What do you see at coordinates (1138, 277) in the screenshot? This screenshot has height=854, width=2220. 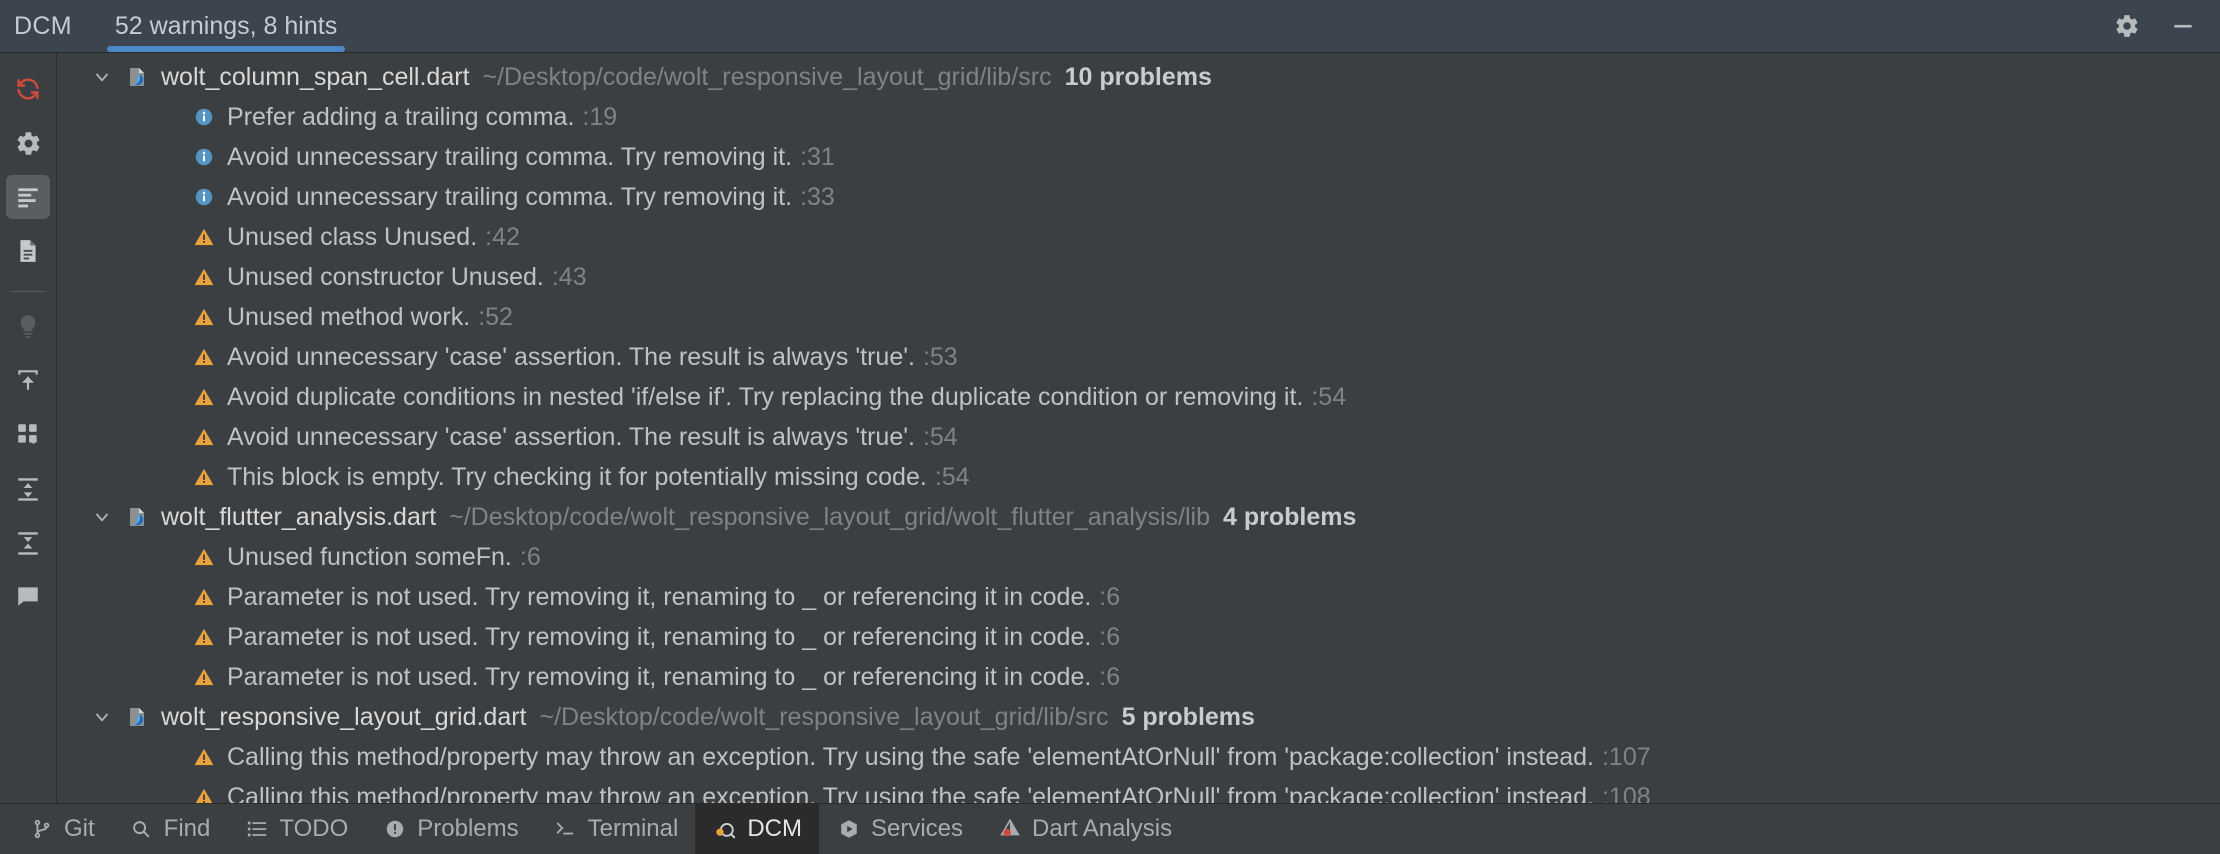 I see `problem-row: Unused constructor Unused. :43` at bounding box center [1138, 277].